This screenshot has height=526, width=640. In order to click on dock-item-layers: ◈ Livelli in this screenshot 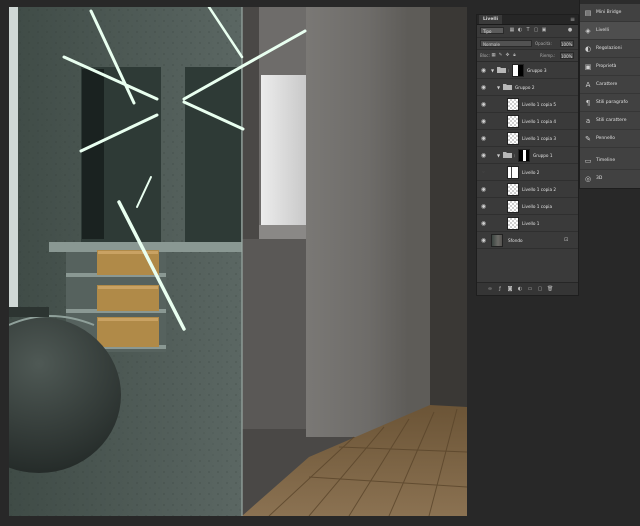, I will do `click(610, 31)`.